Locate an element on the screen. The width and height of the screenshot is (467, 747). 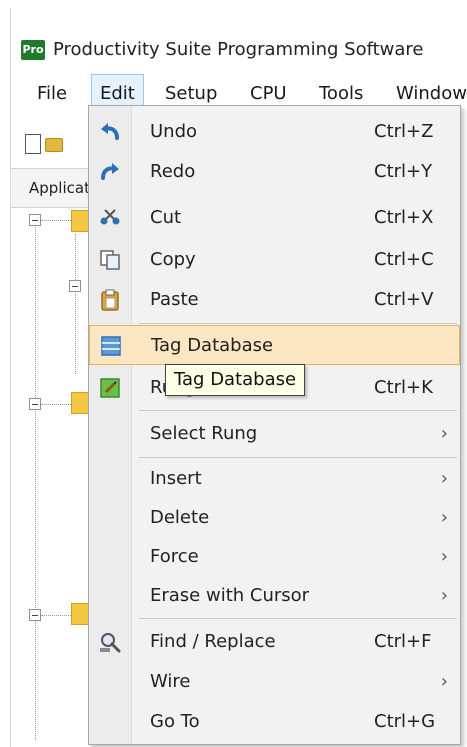
menu-item-shortcut: Ctrl+K is located at coordinates (403, 387).